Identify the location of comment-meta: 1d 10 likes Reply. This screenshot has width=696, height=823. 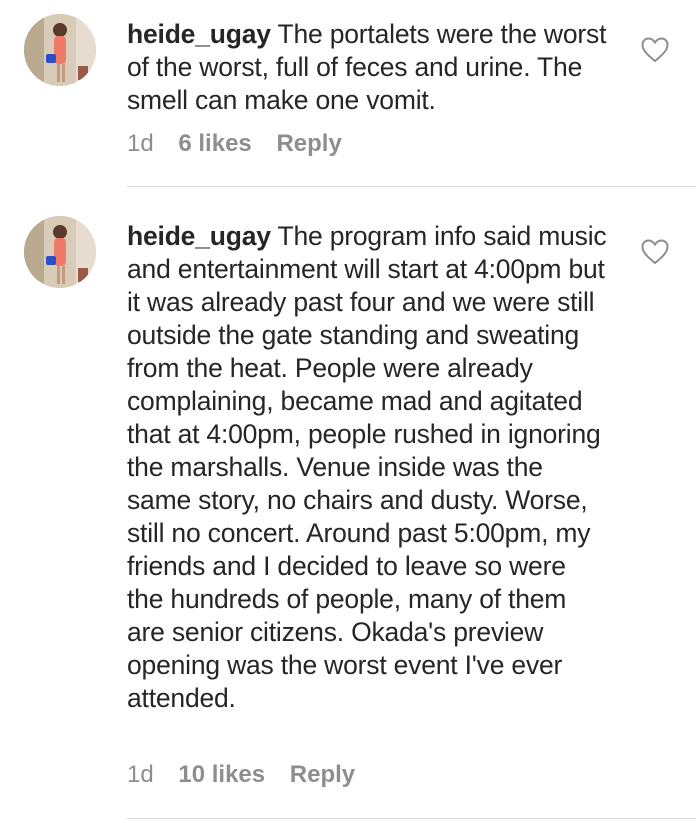
(250, 775).